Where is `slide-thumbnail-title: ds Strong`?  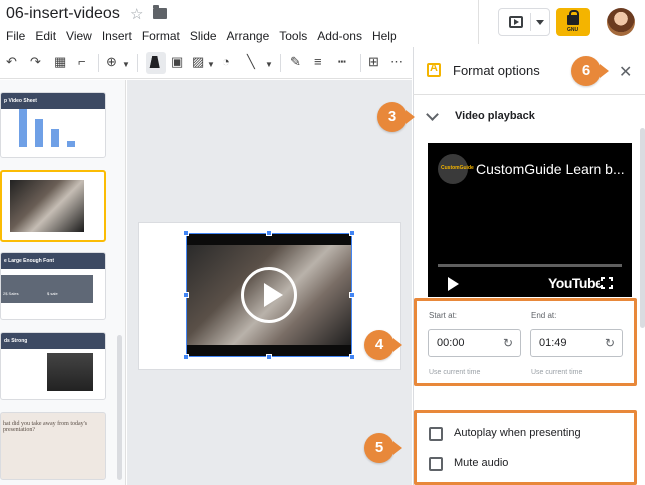
slide-thumbnail-title: ds Strong is located at coordinates (53, 341).